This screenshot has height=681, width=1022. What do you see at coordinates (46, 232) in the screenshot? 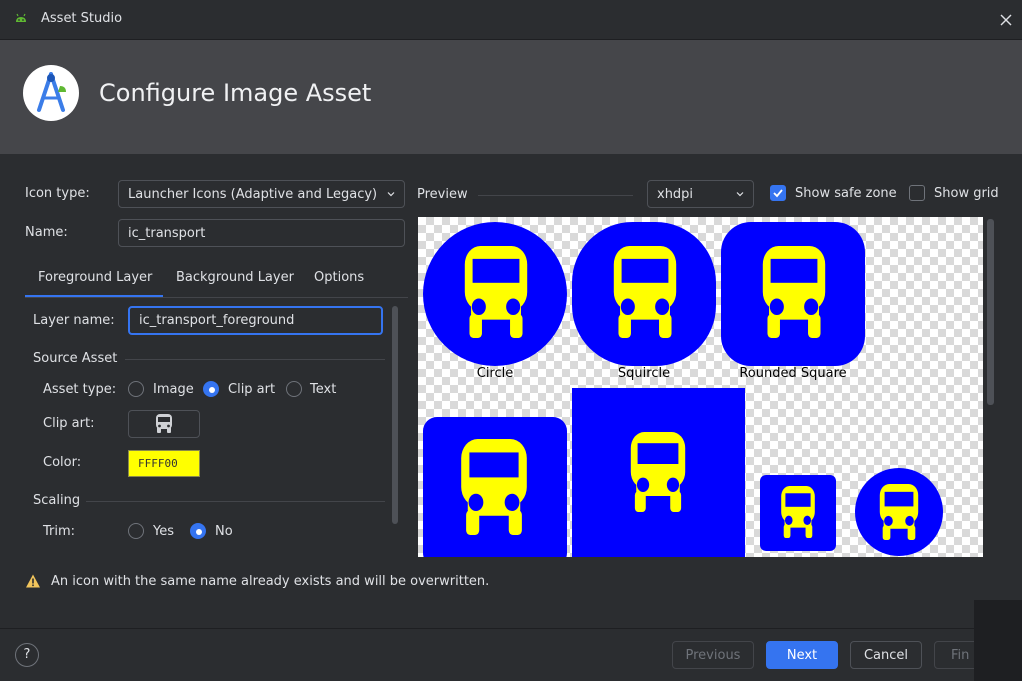
I see `name-label: Name:` at bounding box center [46, 232].